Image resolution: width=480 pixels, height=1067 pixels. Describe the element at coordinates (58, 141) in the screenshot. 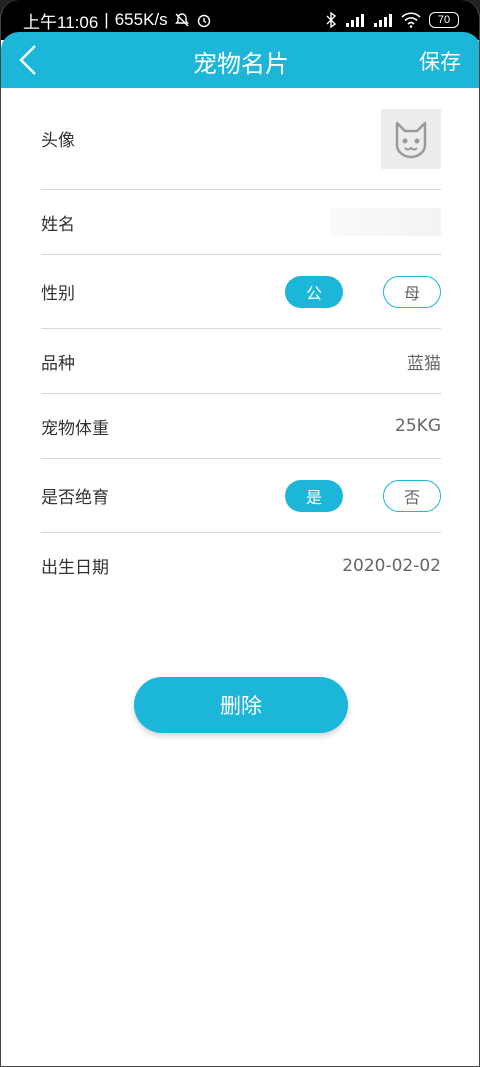

I see `avatar-label: 头像` at that location.